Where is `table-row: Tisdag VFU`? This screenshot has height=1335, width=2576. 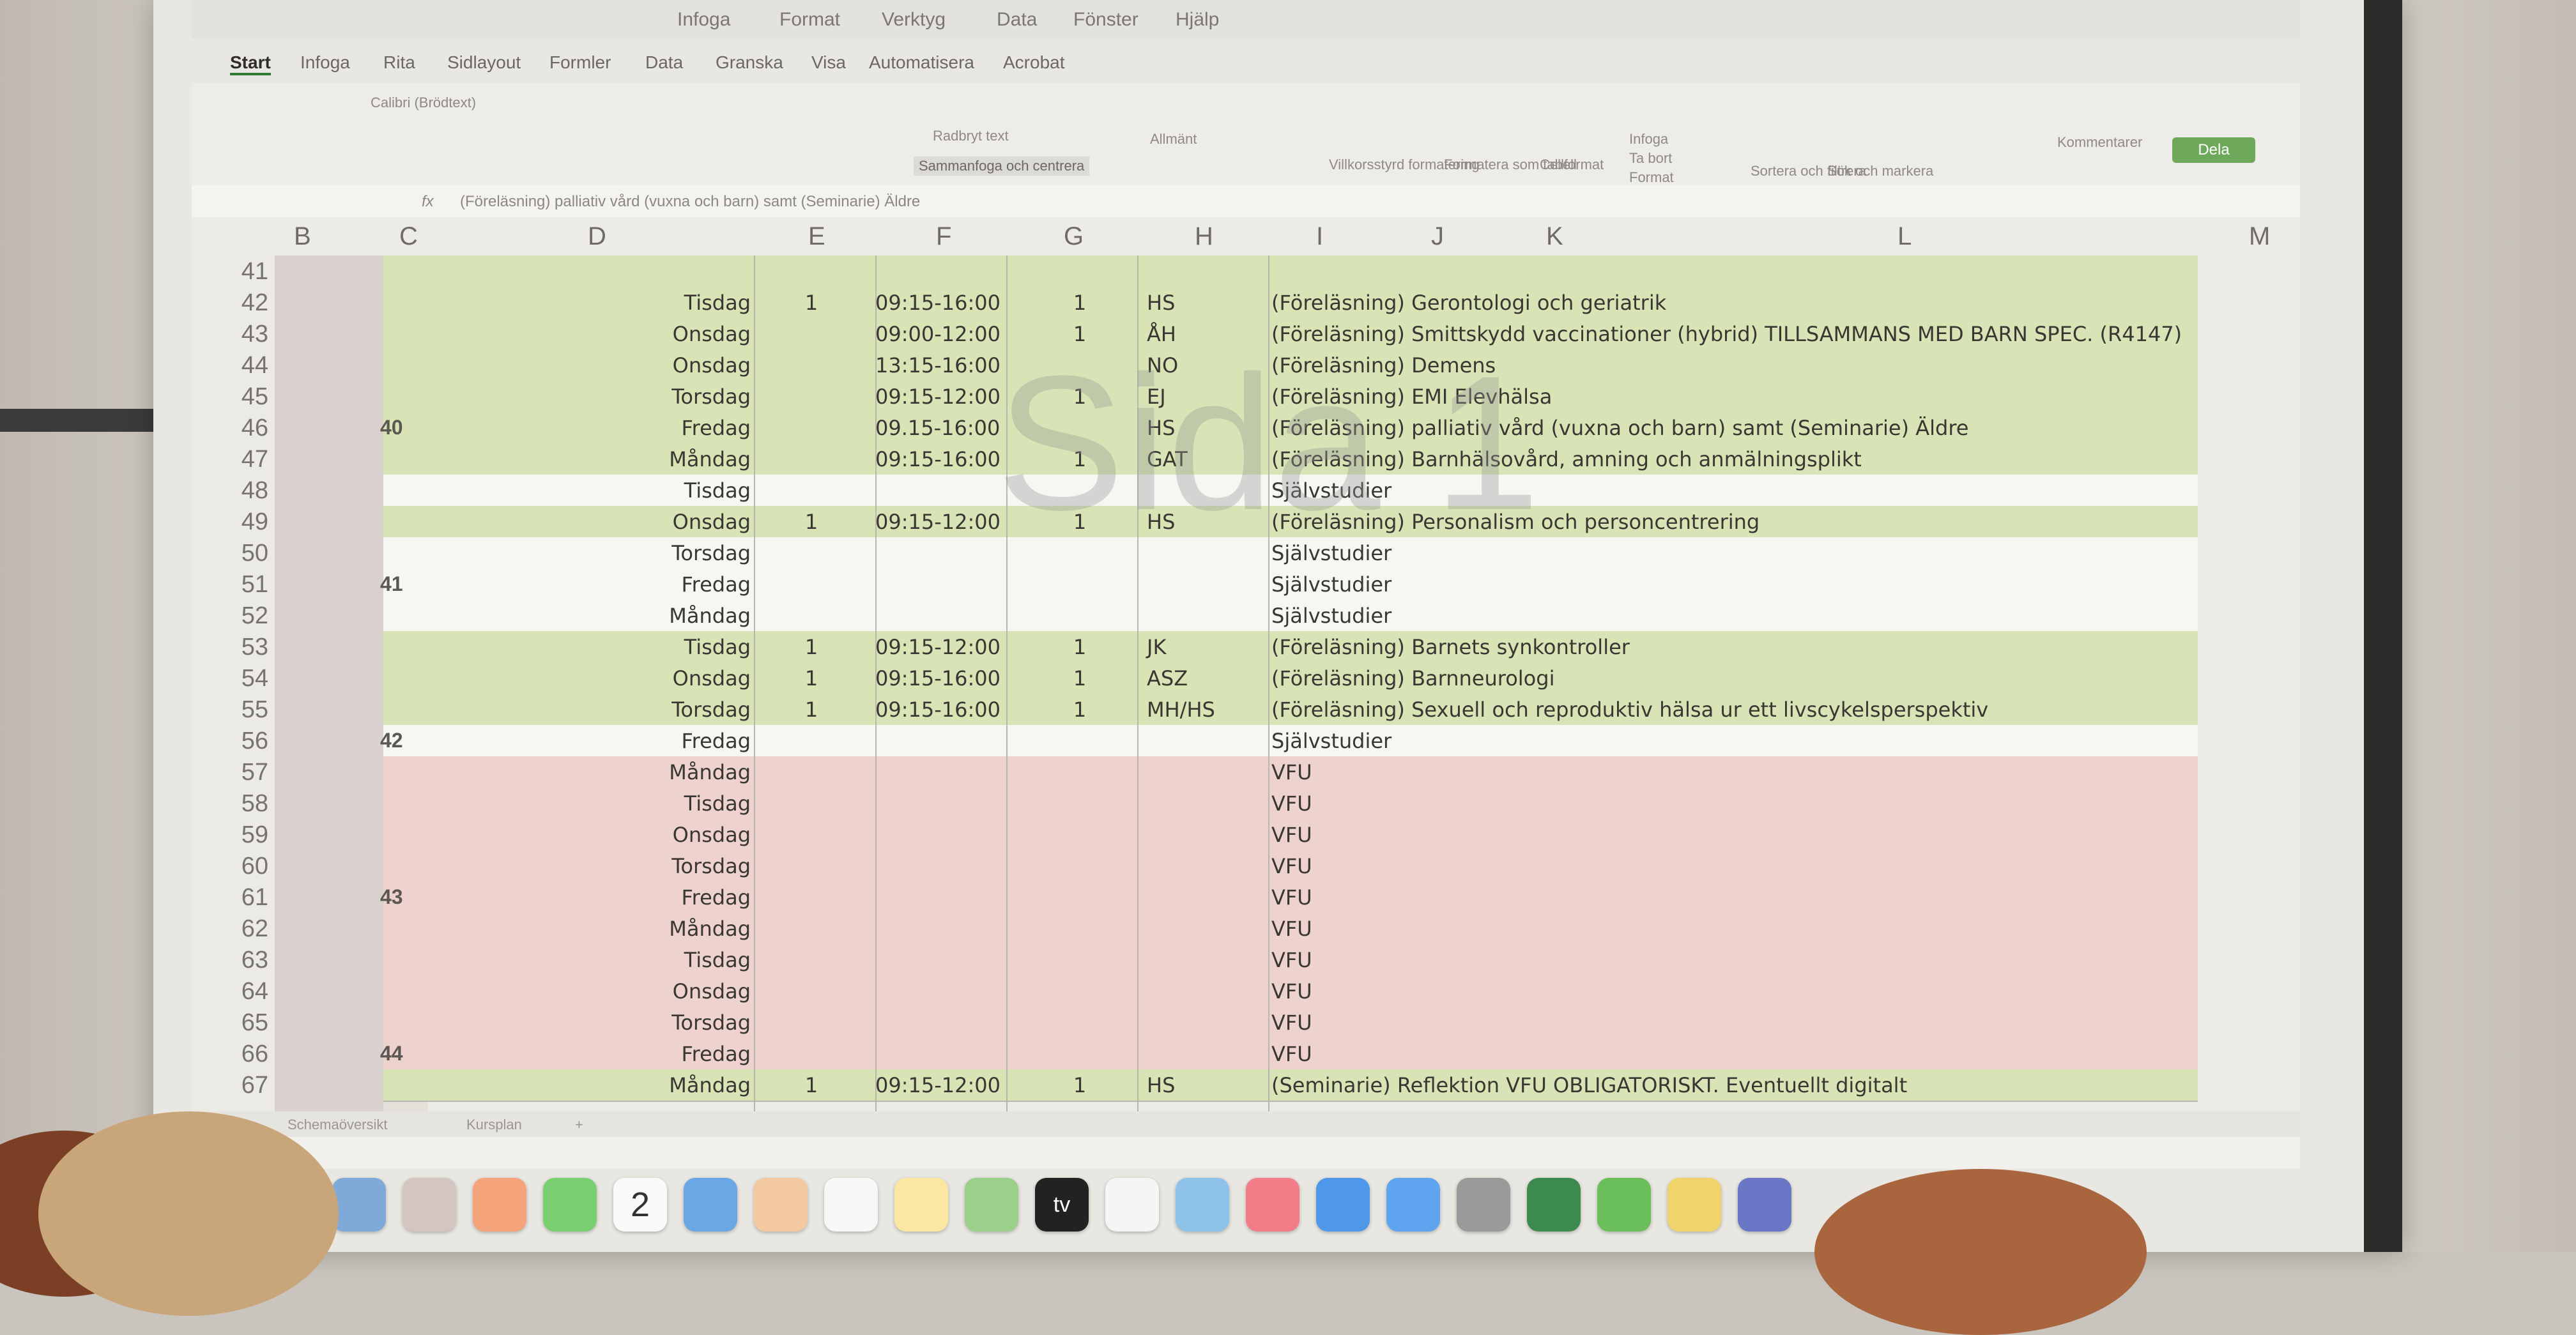 table-row: Tisdag VFU is located at coordinates (1290, 804).